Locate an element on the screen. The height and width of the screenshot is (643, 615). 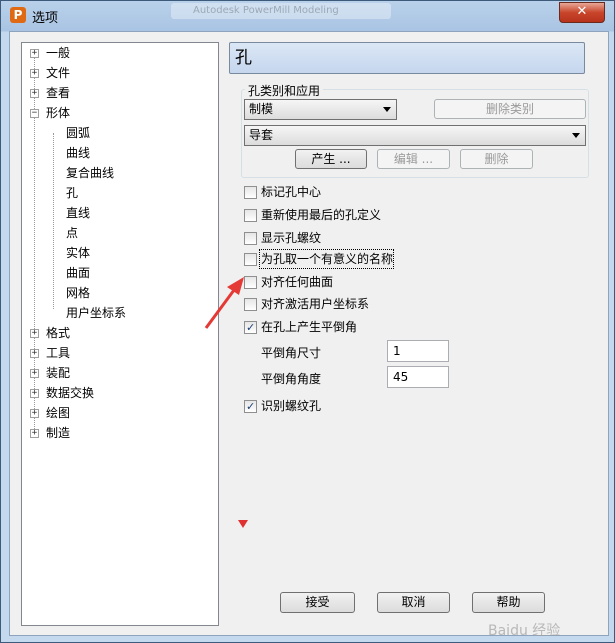
arrow-head is located at coordinates (235, 286).